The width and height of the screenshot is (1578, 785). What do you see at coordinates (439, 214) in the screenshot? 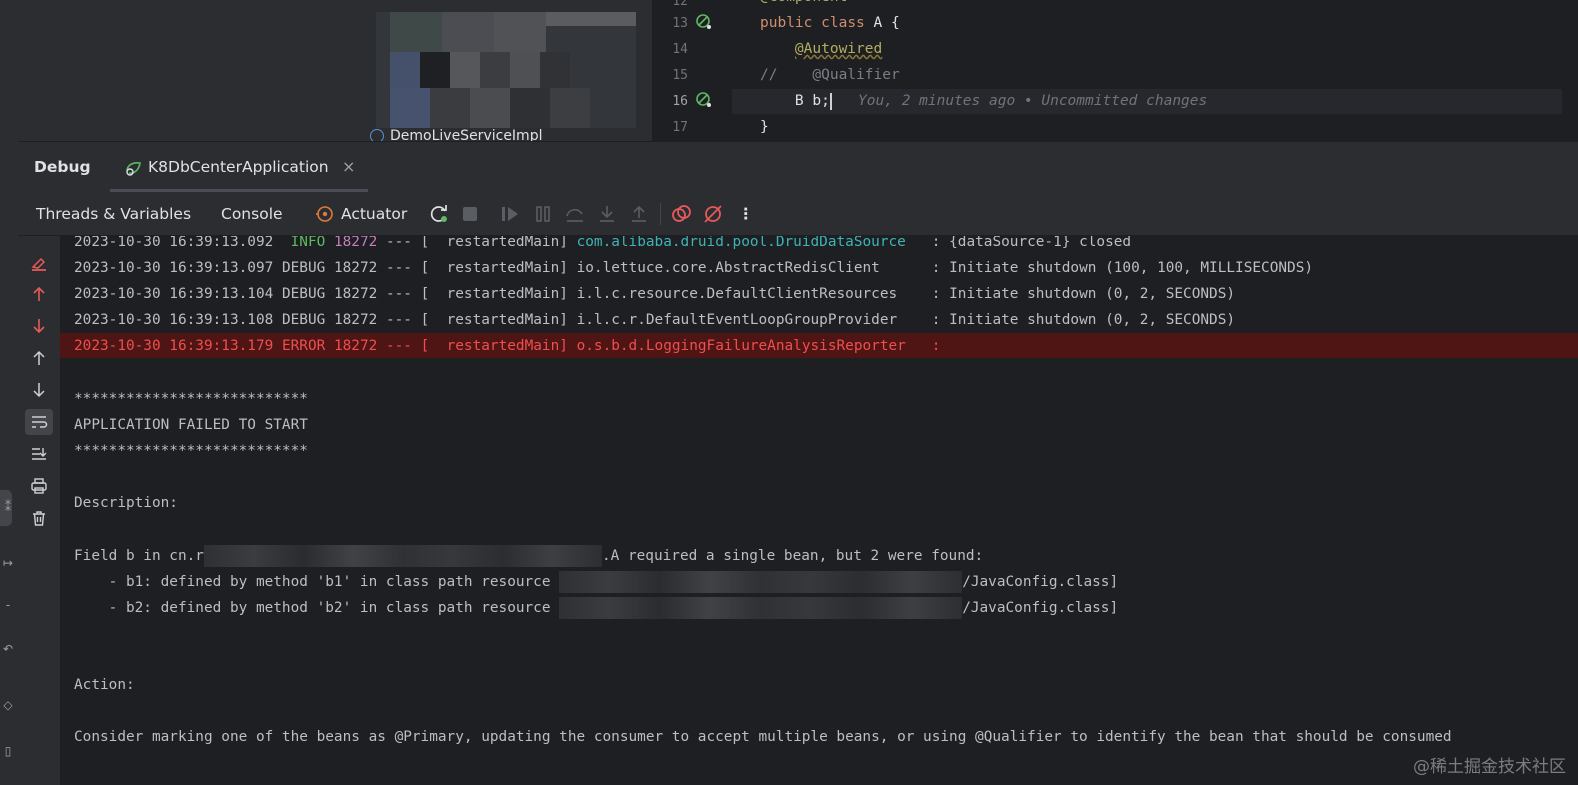
I see `rerun-icon` at bounding box center [439, 214].